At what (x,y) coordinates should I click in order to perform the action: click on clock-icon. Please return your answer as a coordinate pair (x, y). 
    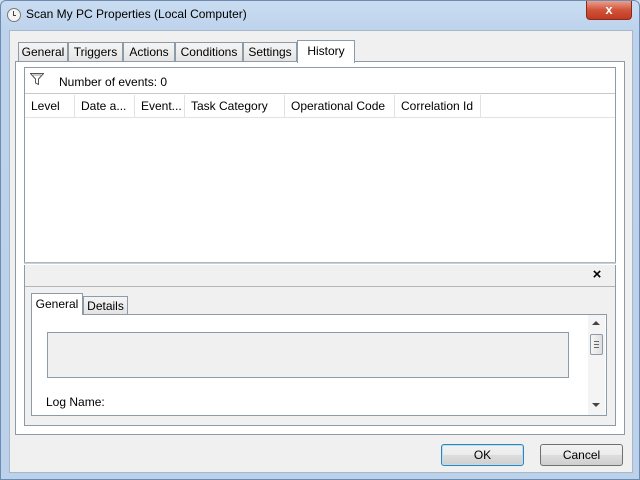
    Looking at the image, I should click on (14, 15).